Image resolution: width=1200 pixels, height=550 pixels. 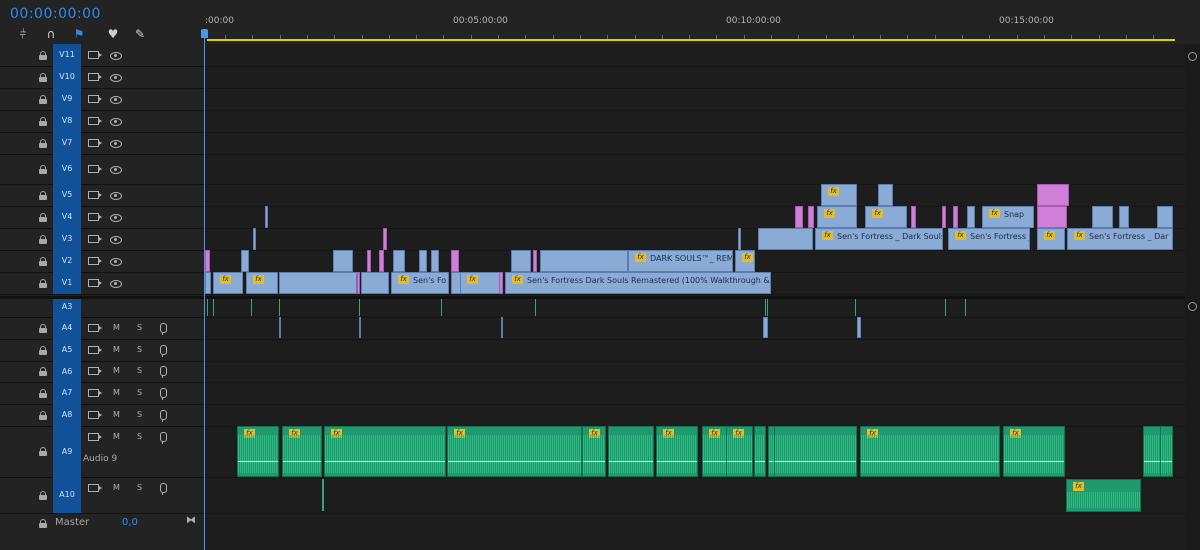 What do you see at coordinates (811, 217) in the screenshot?
I see `clip-v4-pink` at bounding box center [811, 217].